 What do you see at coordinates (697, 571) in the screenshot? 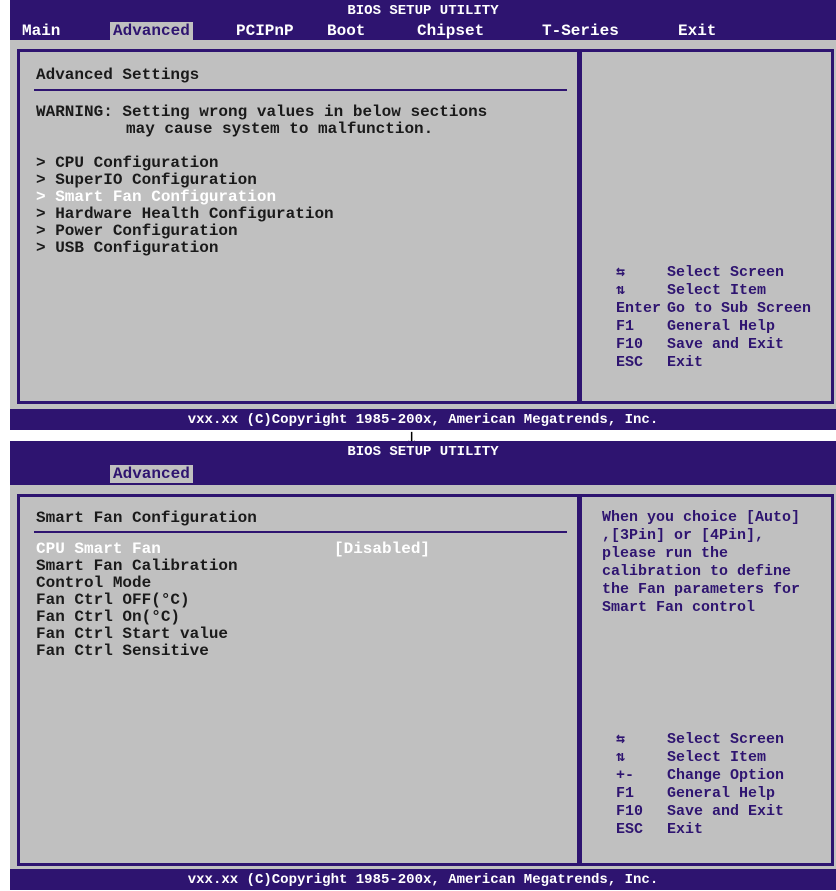
I see `help-text-line: calibration to define` at bounding box center [697, 571].